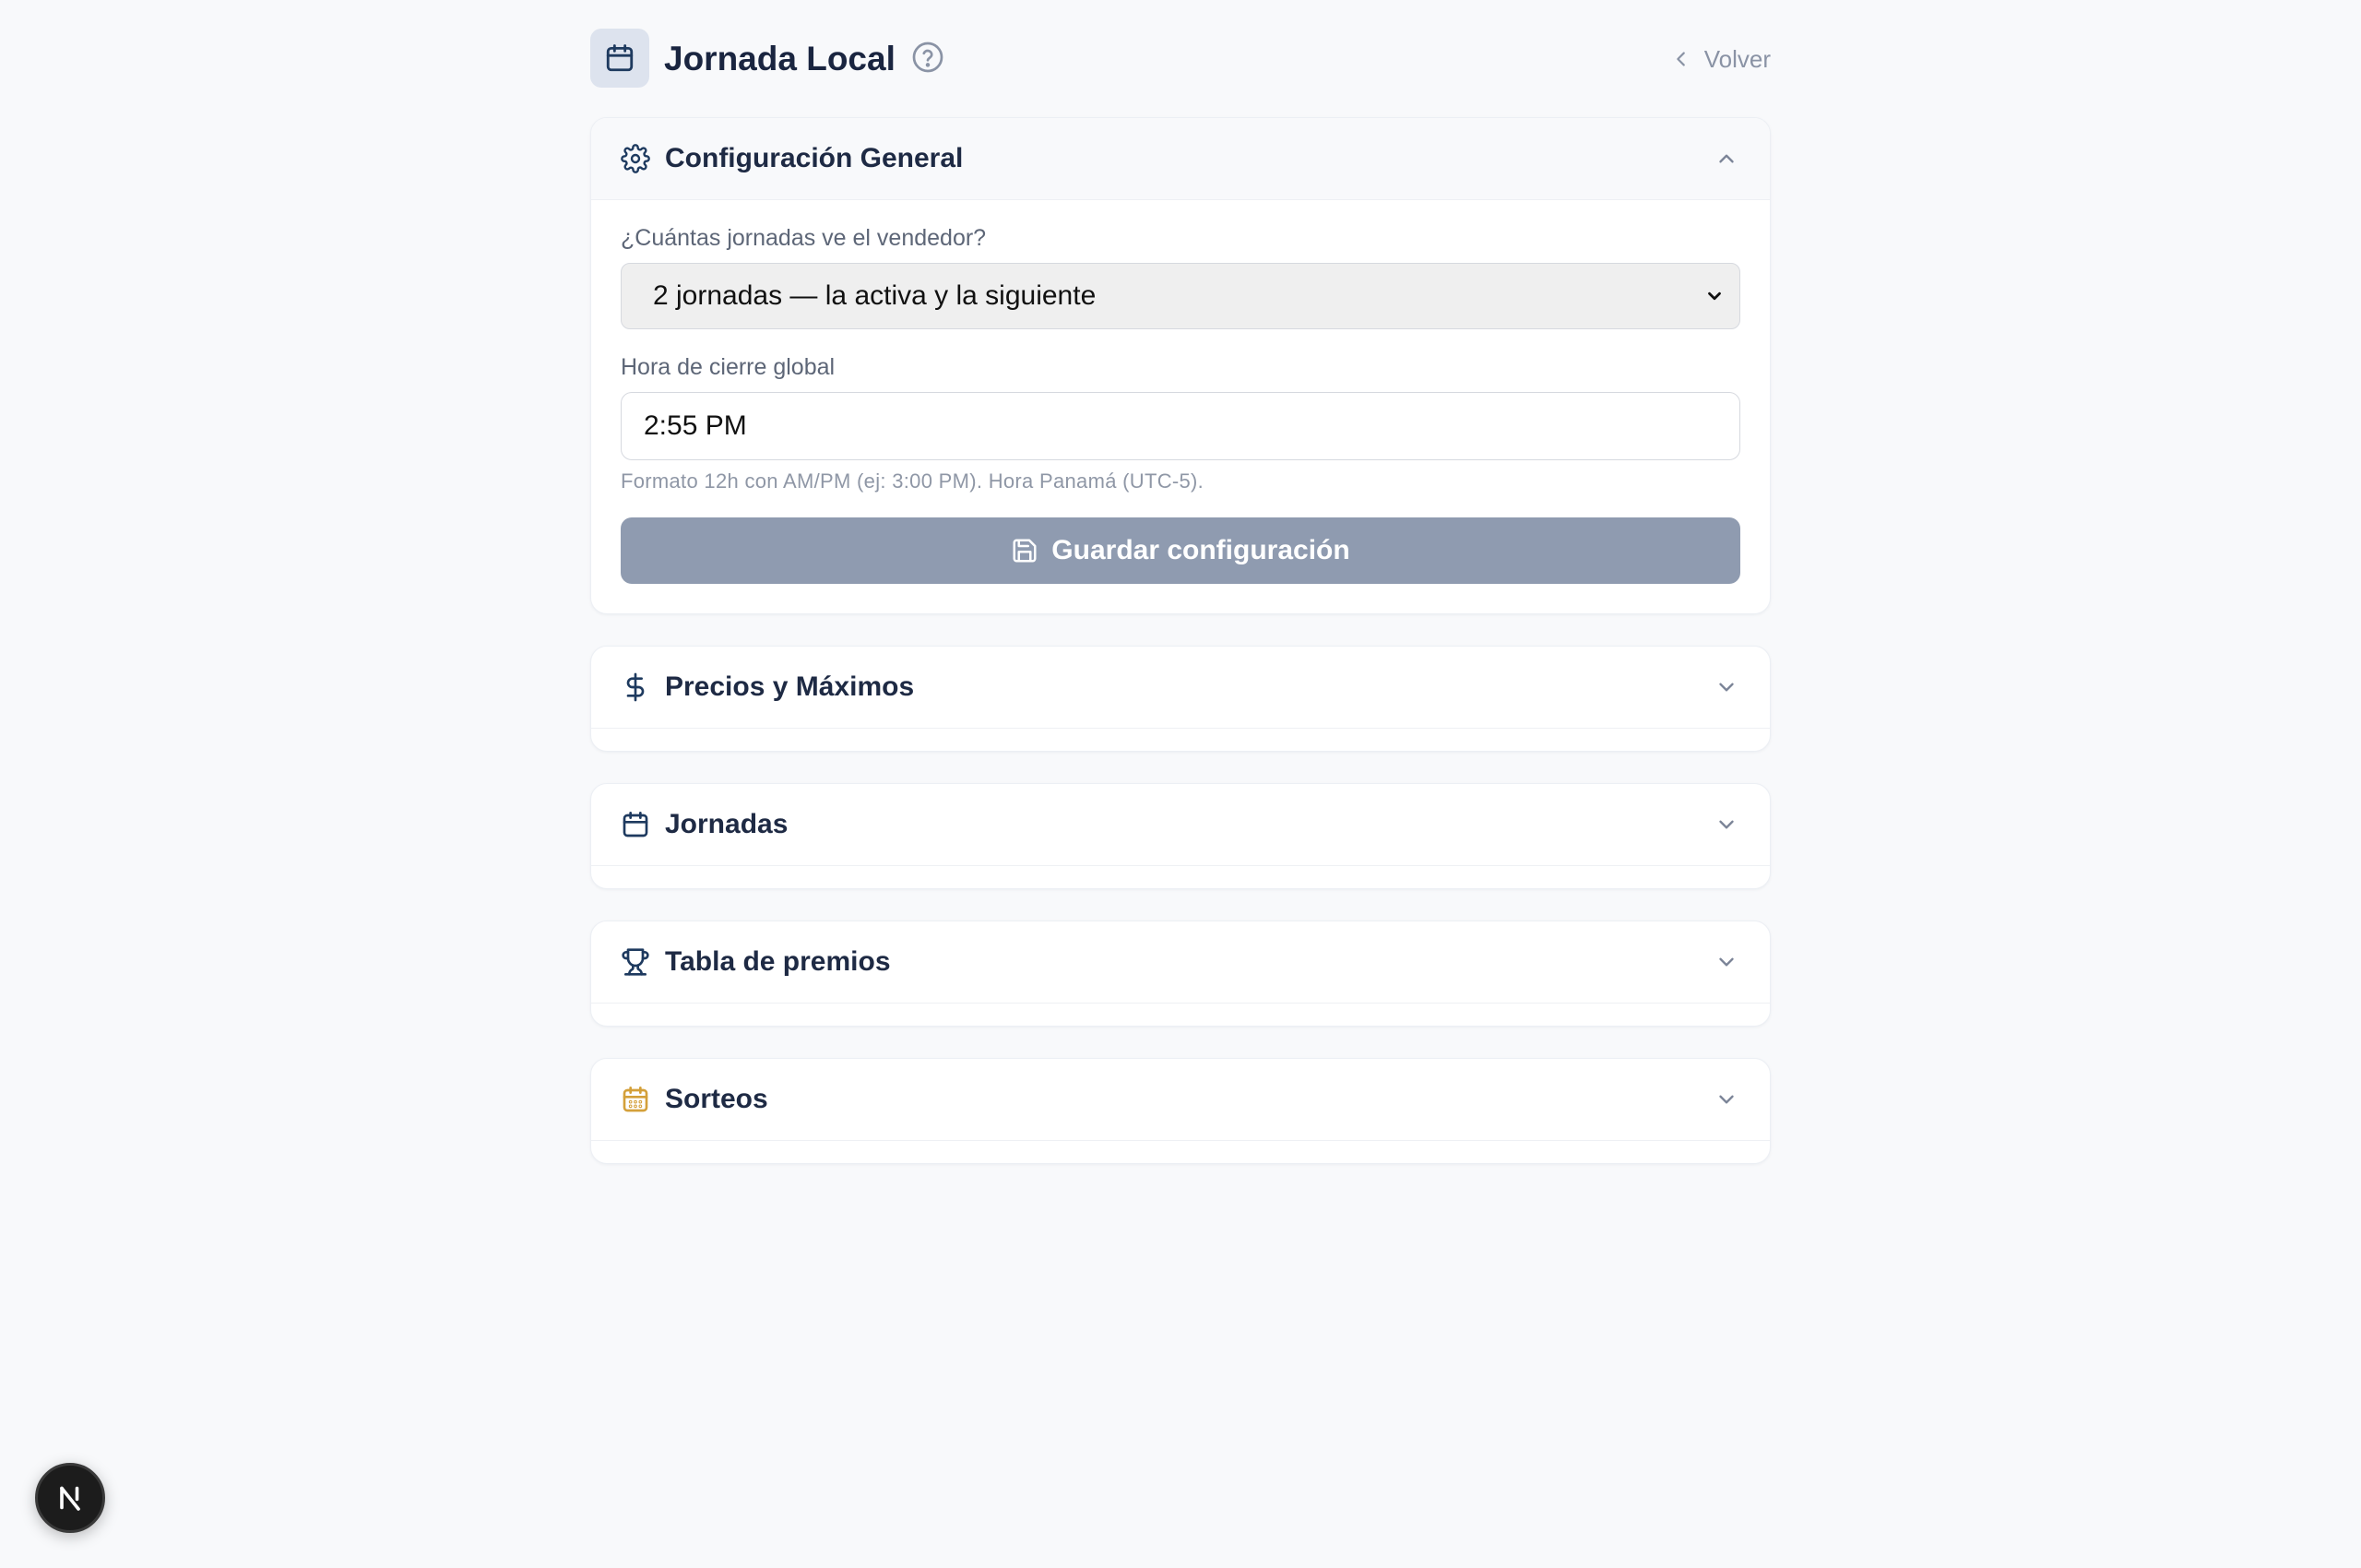  What do you see at coordinates (727, 824) in the screenshot?
I see `days-title: Jornadas` at bounding box center [727, 824].